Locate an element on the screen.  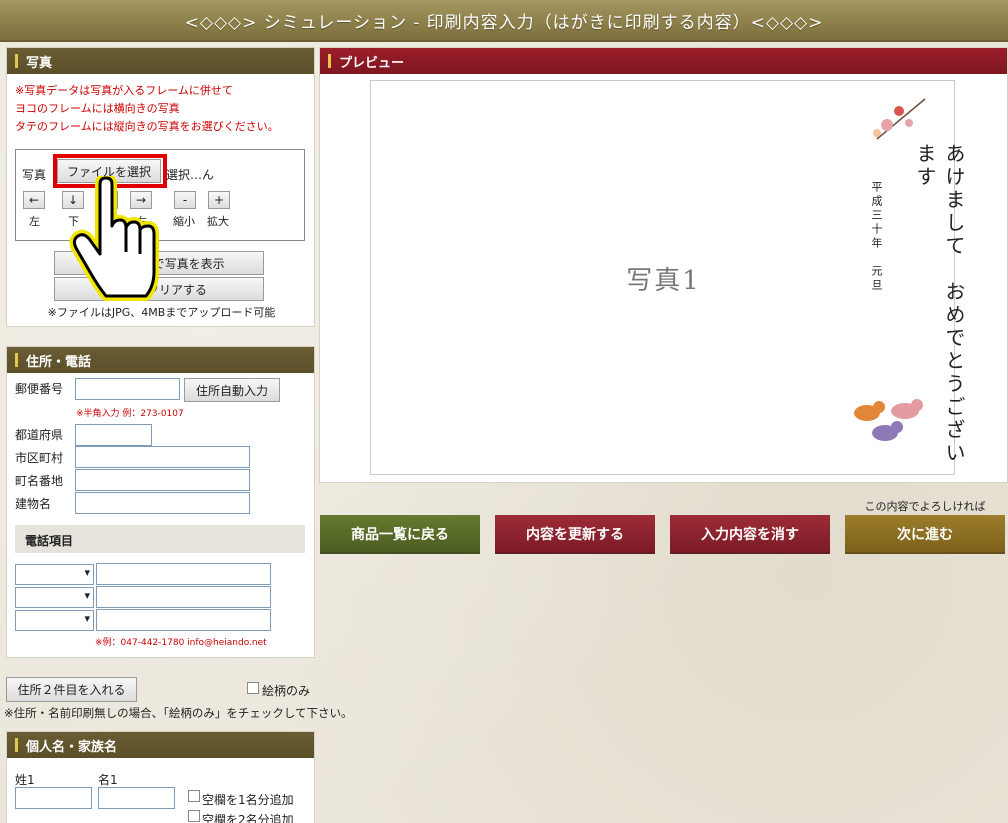
pointer-hand-icon is located at coordinates (114, 238).